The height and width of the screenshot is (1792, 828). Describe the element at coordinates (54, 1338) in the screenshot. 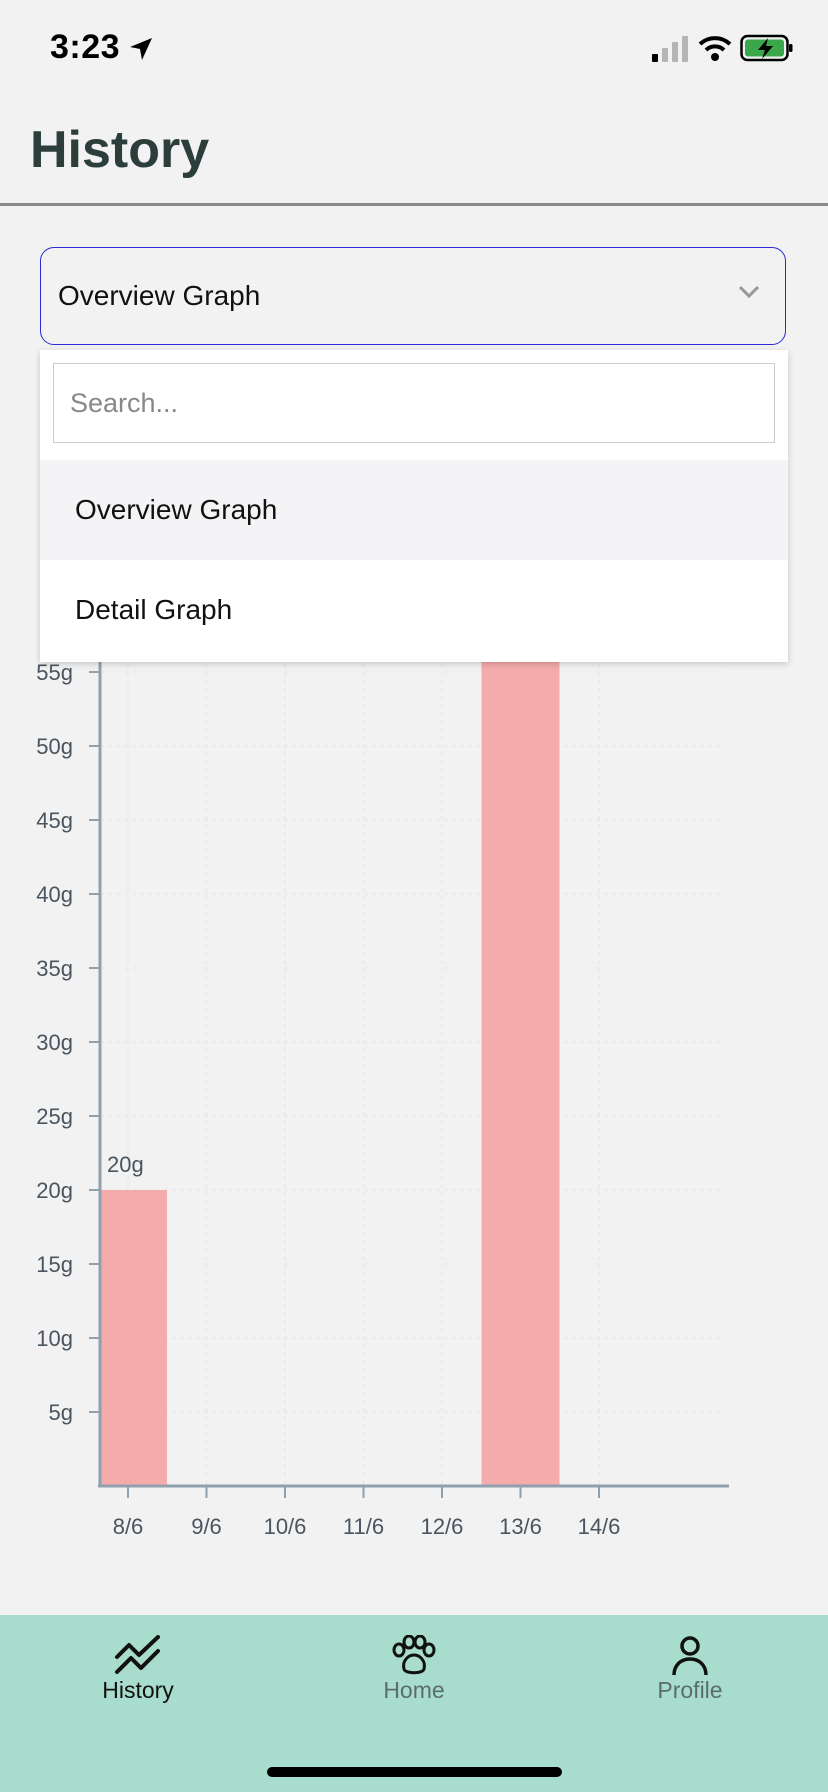

I see `y-tick-label: 10g` at that location.